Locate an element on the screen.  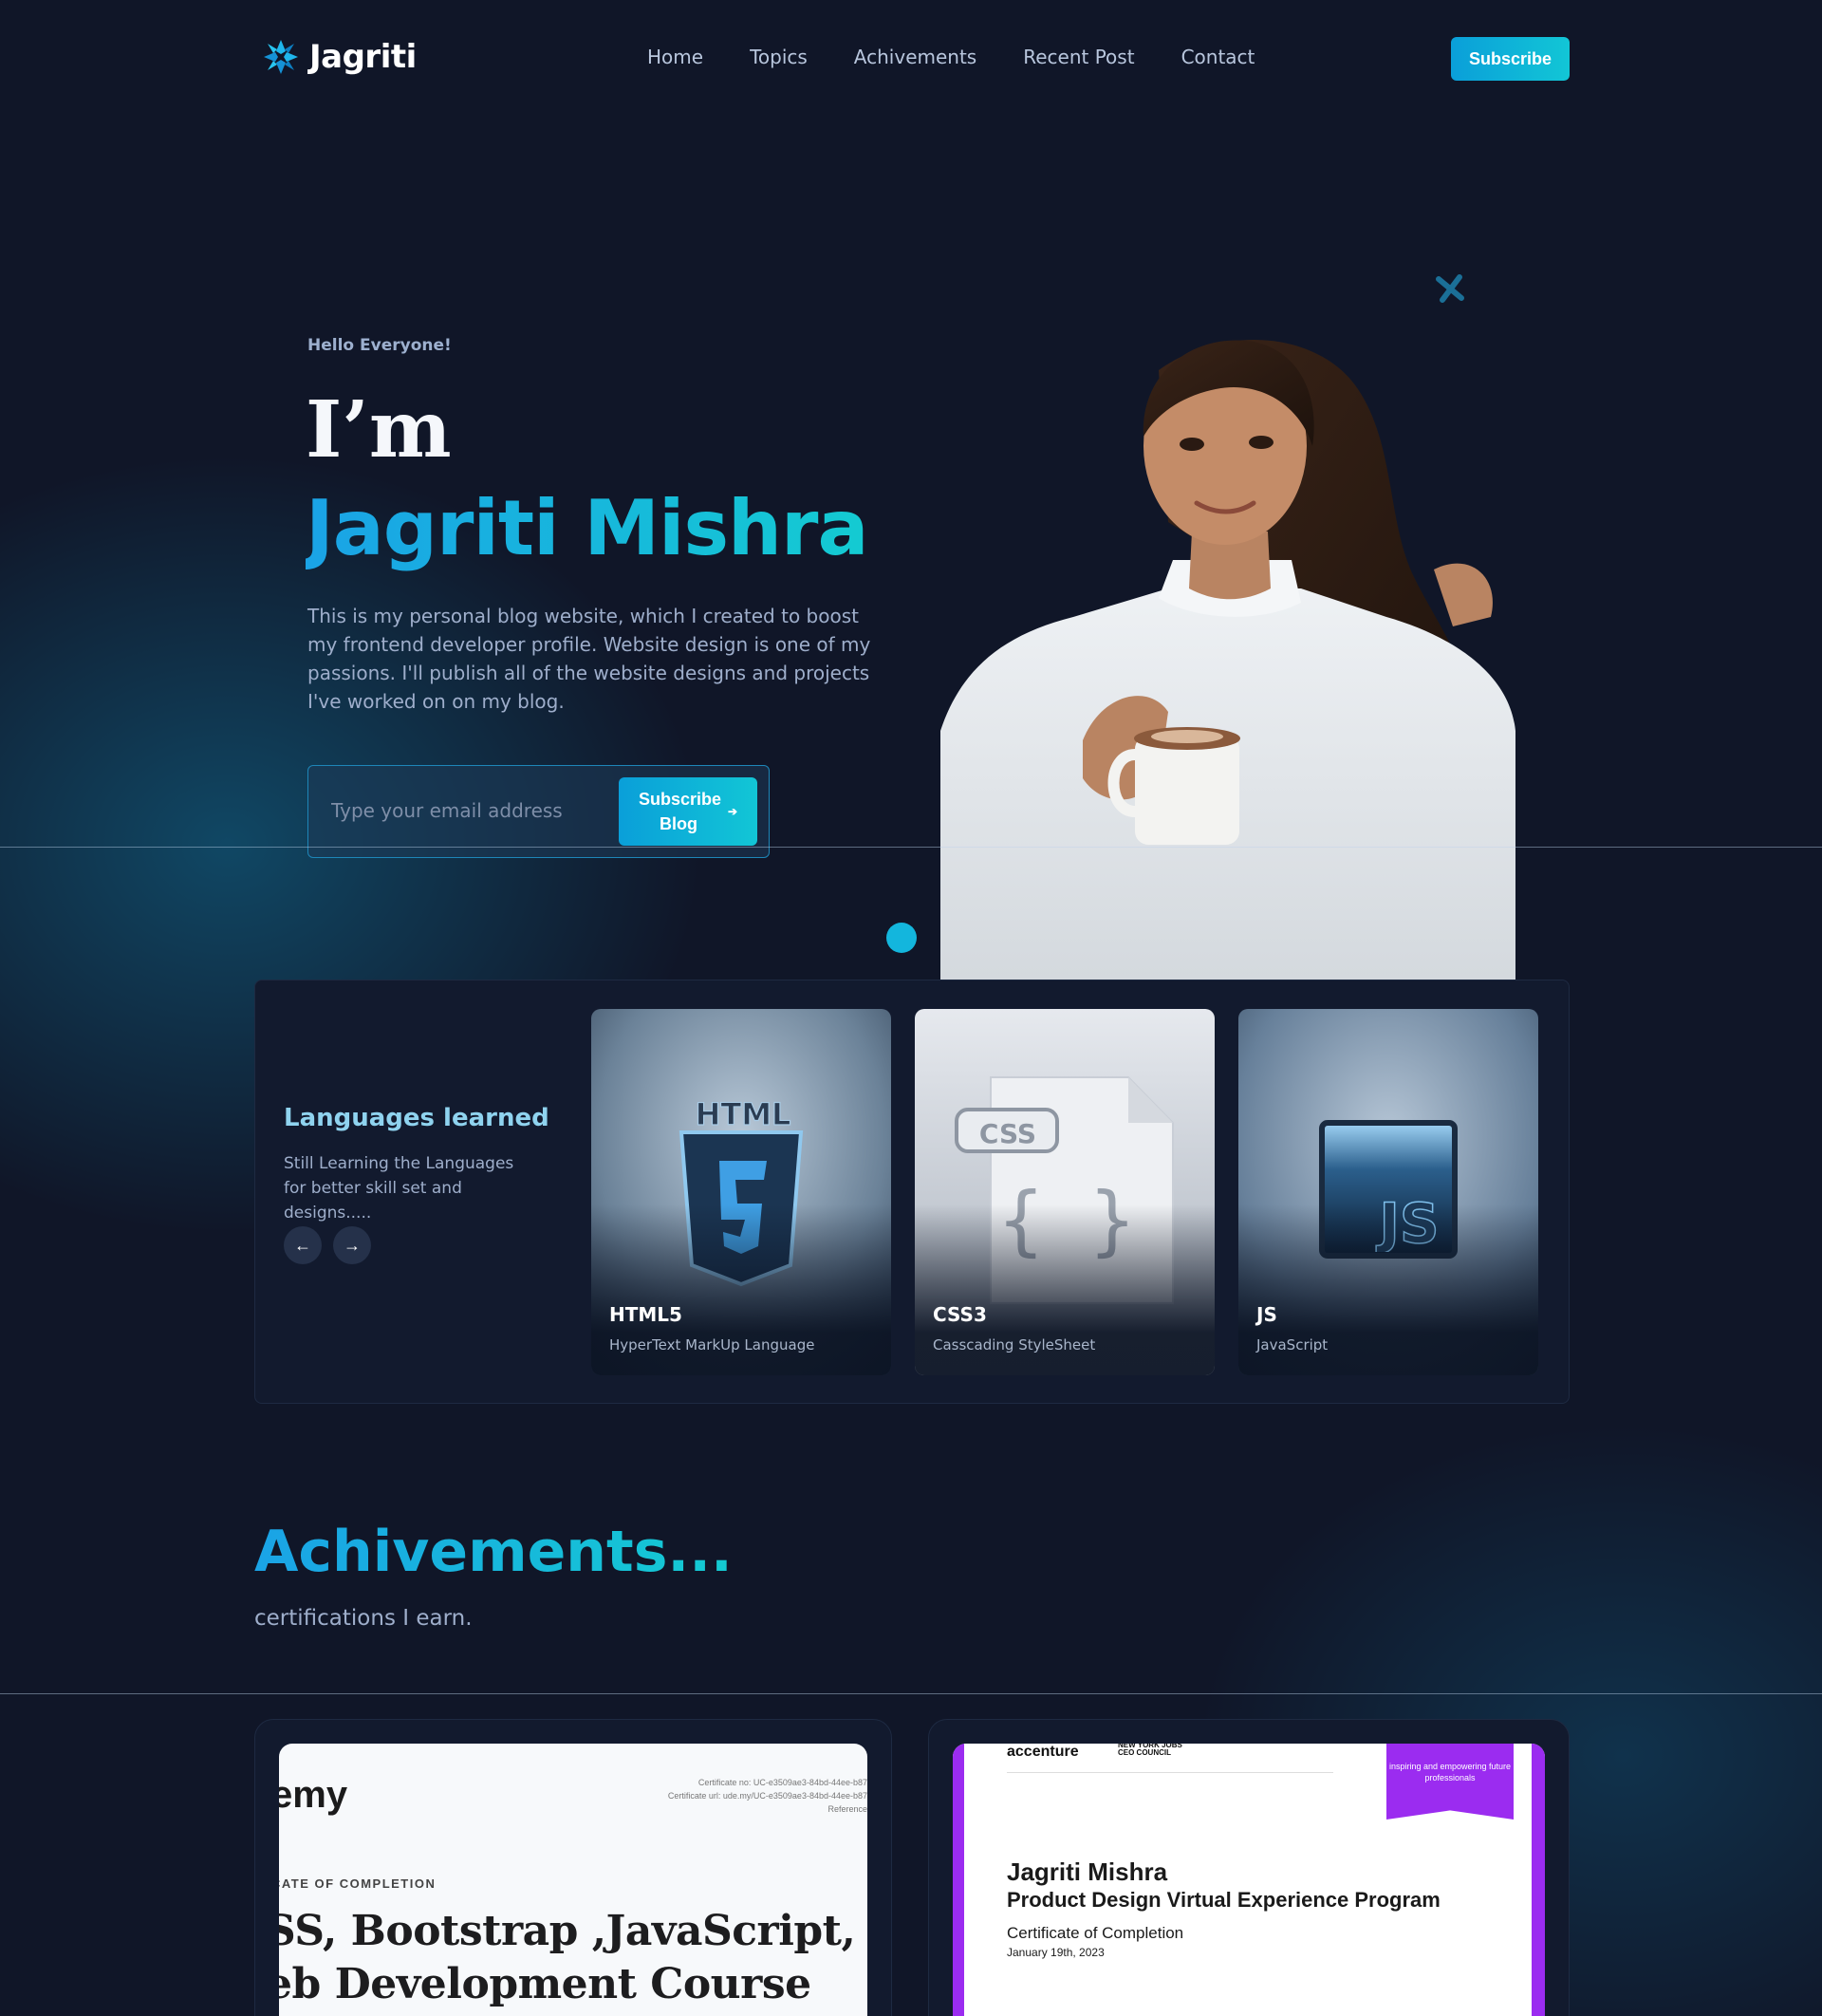
accenture-logo: accenture is located at coordinates (1043, 1752).